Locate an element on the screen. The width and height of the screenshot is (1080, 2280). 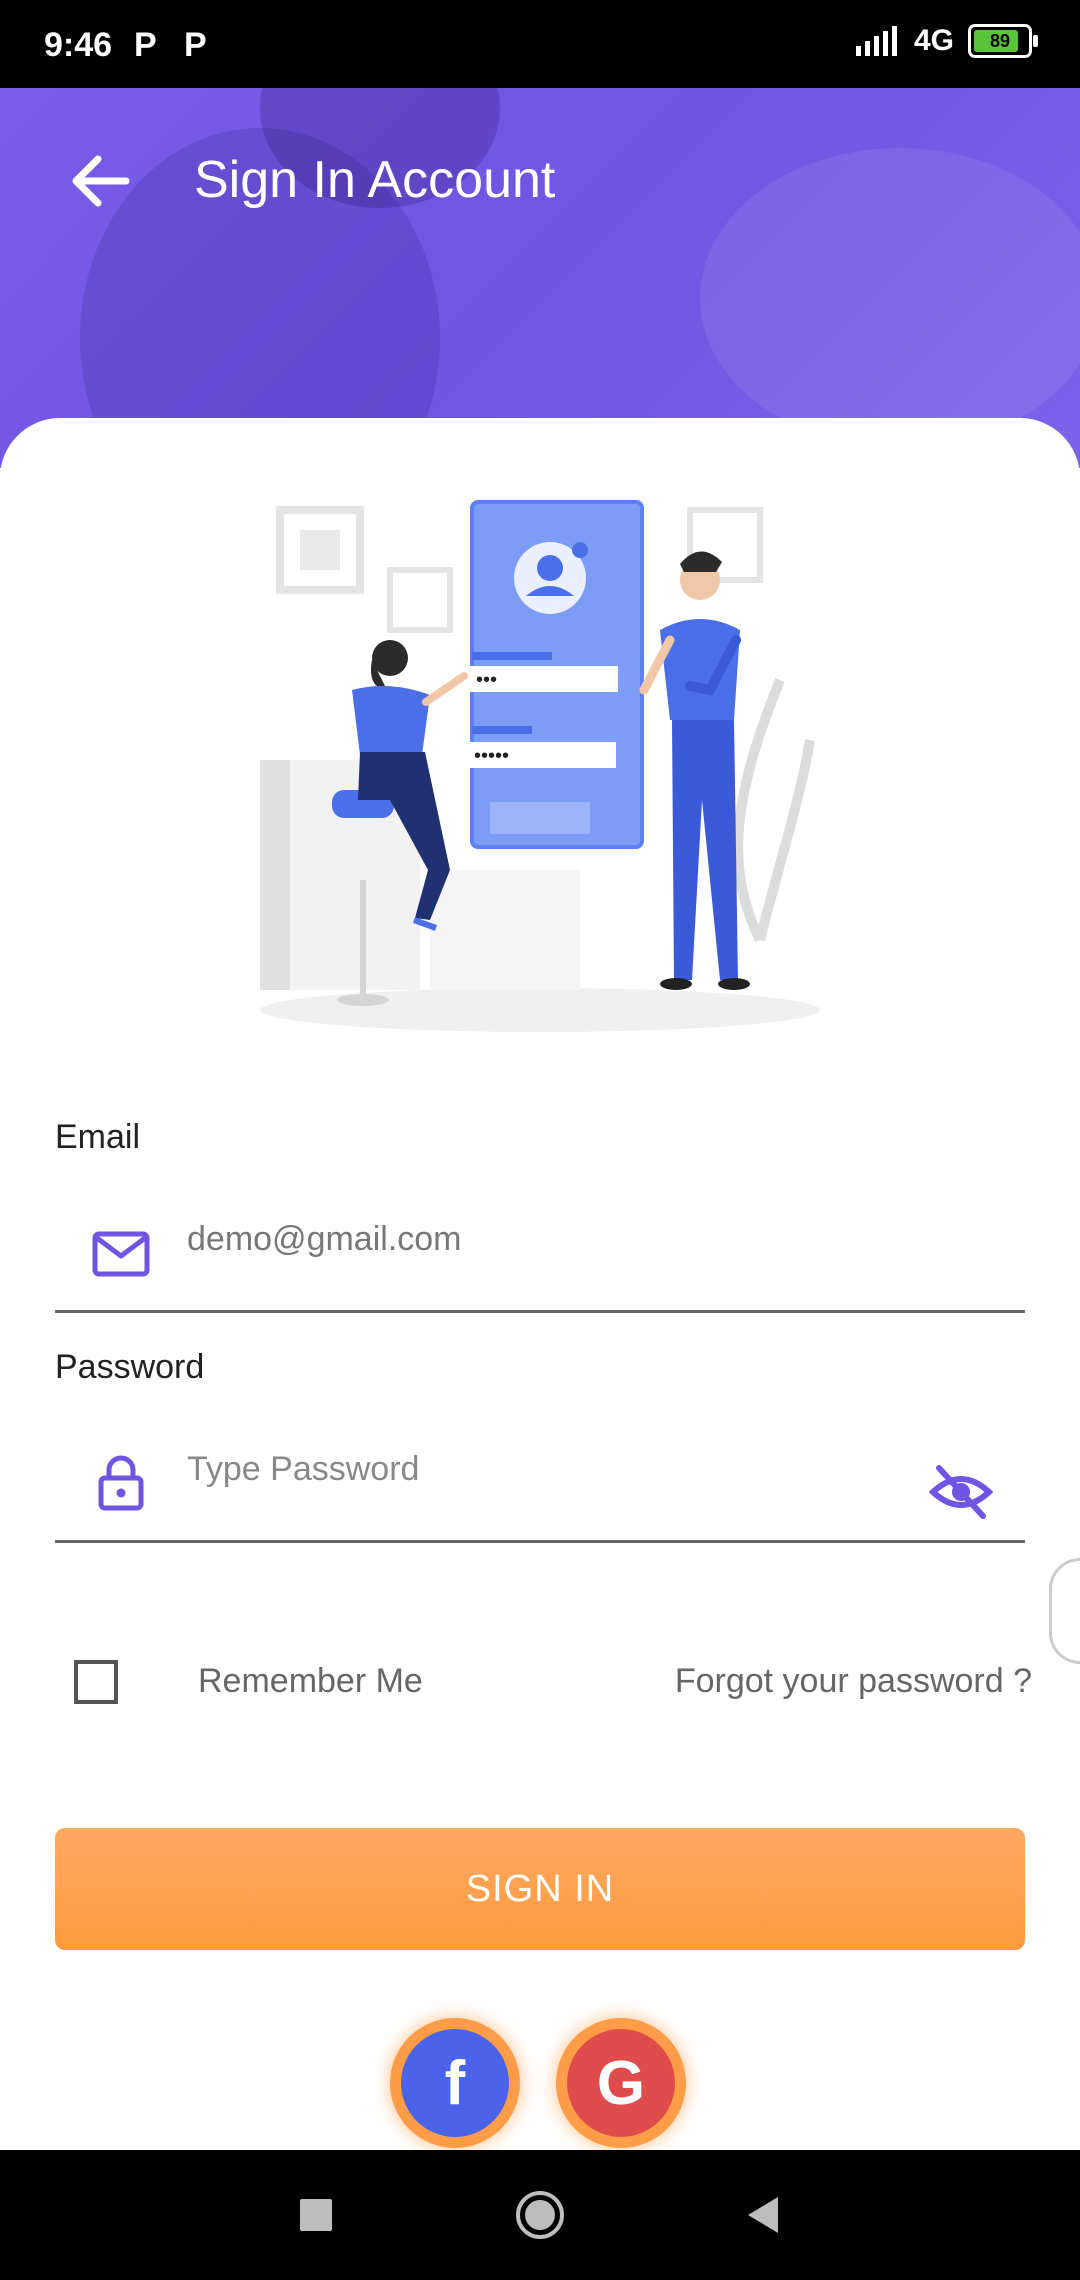
nav-back-button is located at coordinates (762, 2215).